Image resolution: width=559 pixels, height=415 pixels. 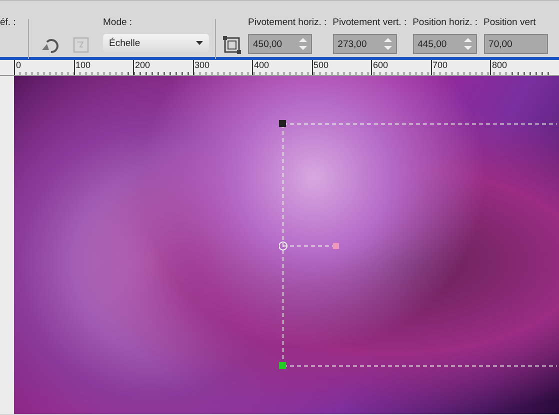 I want to click on field-label: Mode :, so click(x=118, y=22).